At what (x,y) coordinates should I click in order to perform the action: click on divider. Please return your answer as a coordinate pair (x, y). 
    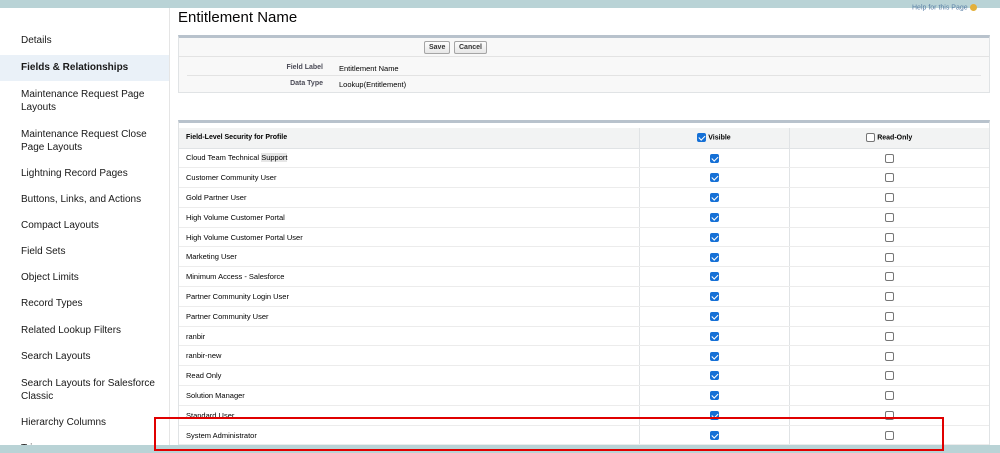
    Looking at the image, I should click on (584, 56).